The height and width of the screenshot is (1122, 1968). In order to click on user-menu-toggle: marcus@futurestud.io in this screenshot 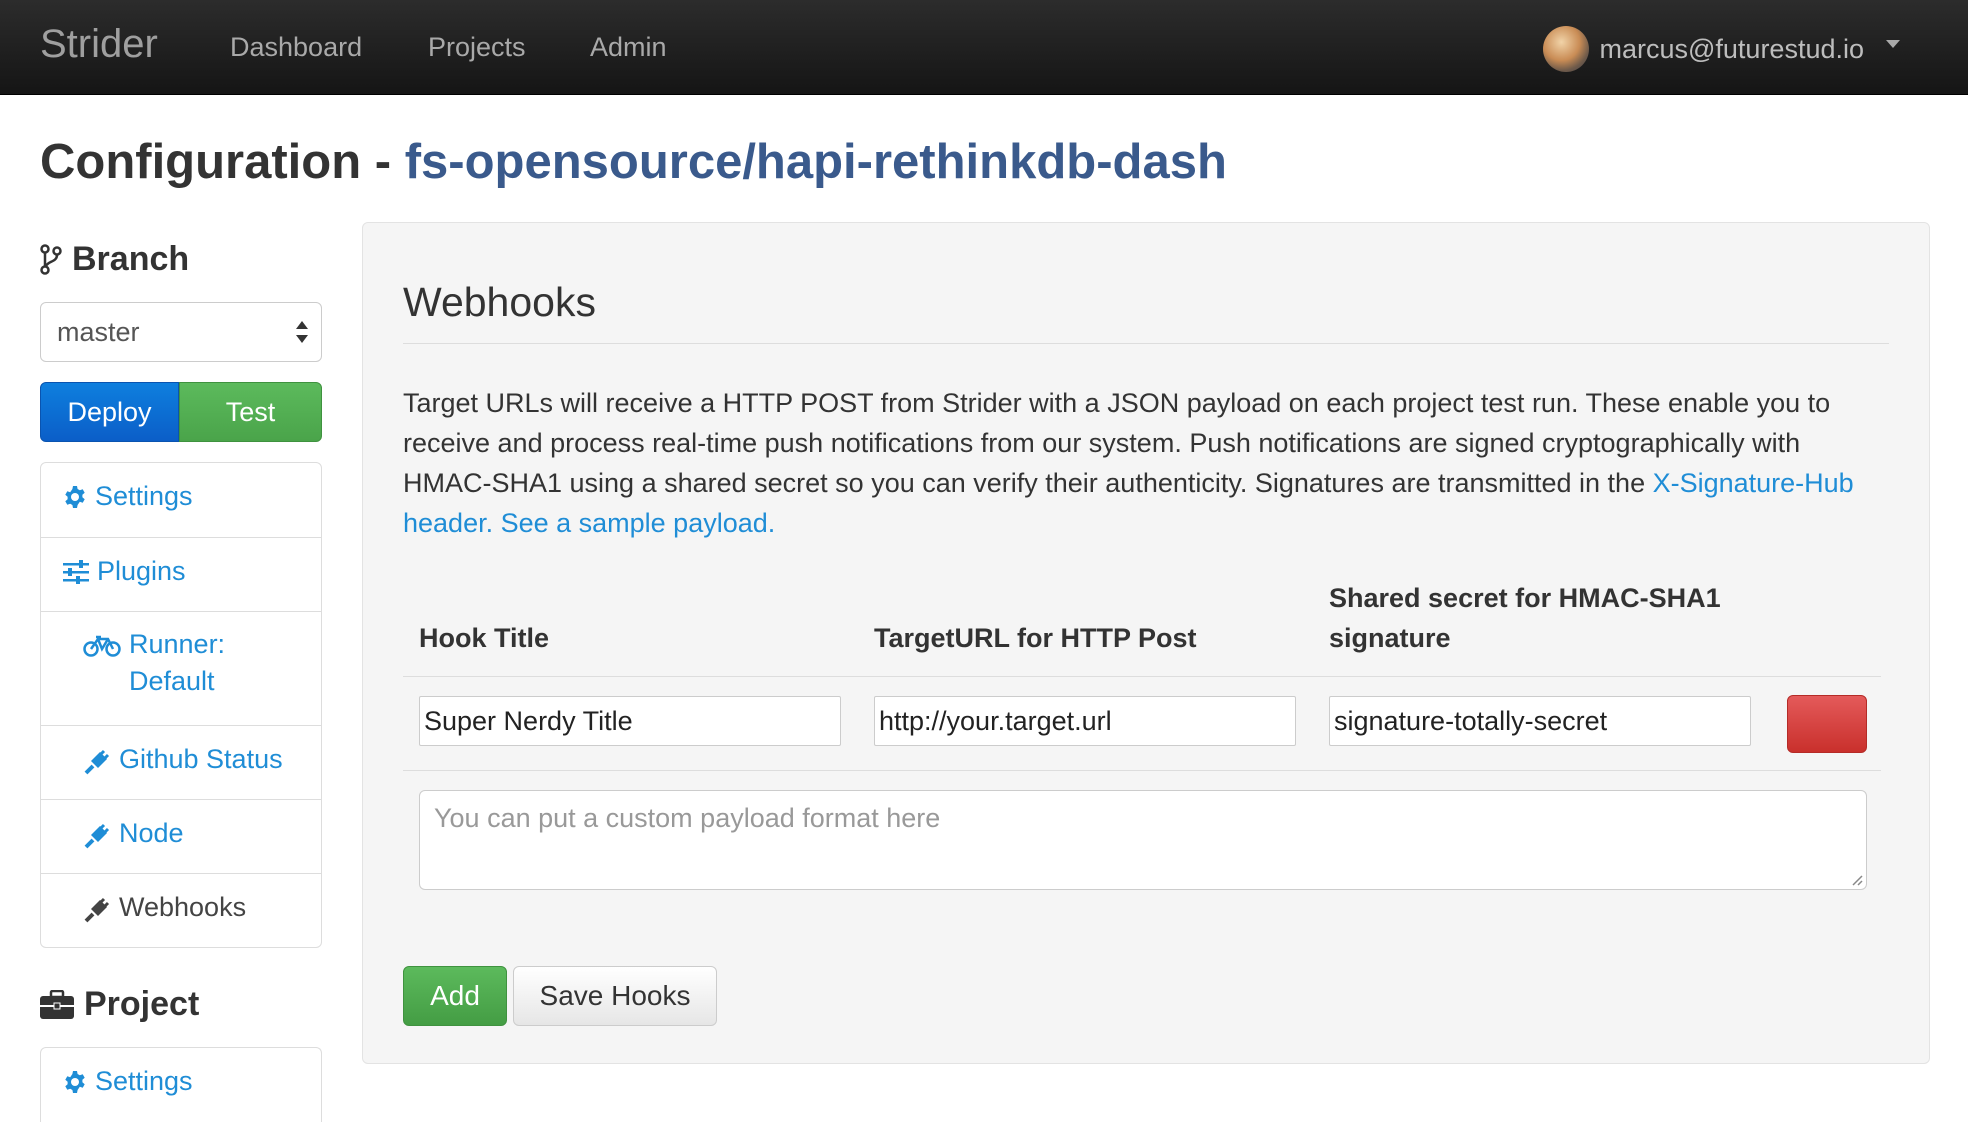, I will do `click(1721, 49)`.